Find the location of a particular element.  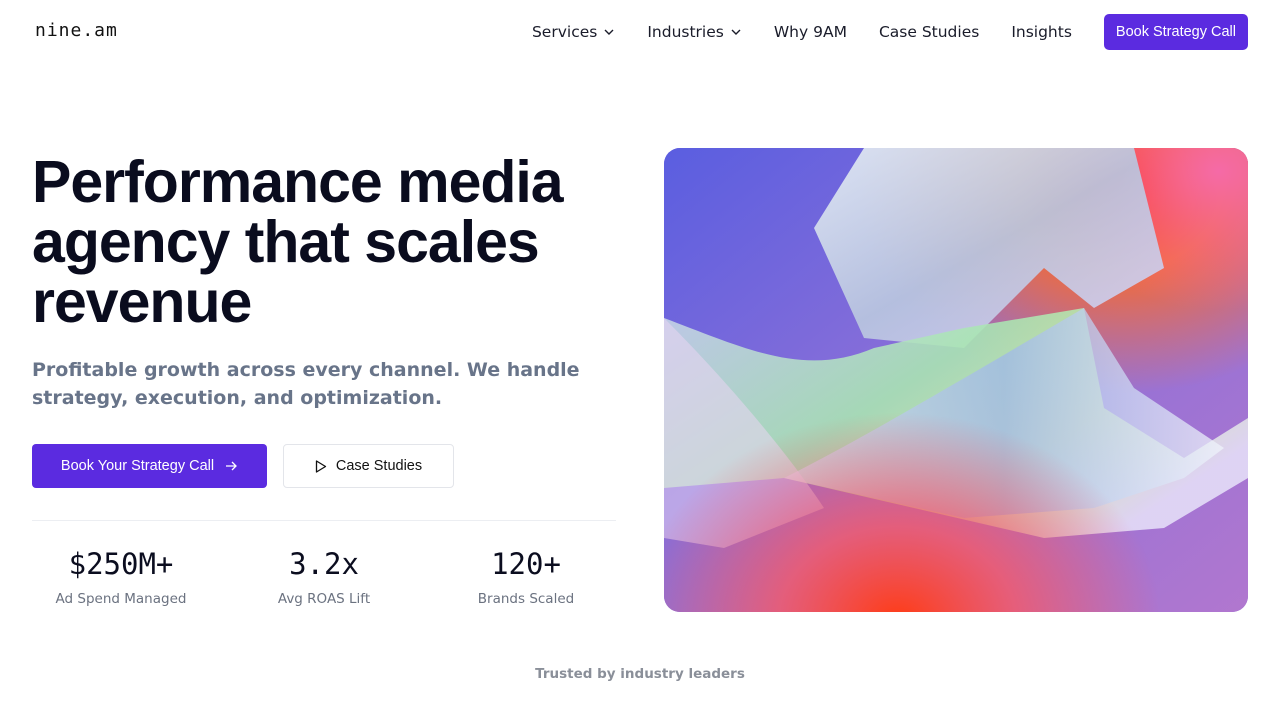

nav-insights-label: Insights is located at coordinates (1041, 32).